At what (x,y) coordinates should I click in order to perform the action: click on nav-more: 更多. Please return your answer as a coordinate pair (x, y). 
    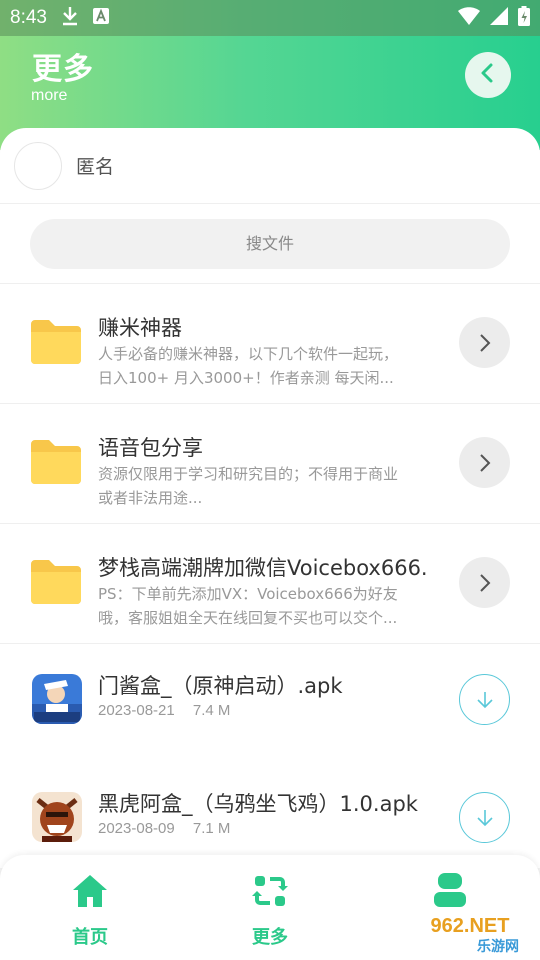
    Looking at the image, I should click on (270, 911).